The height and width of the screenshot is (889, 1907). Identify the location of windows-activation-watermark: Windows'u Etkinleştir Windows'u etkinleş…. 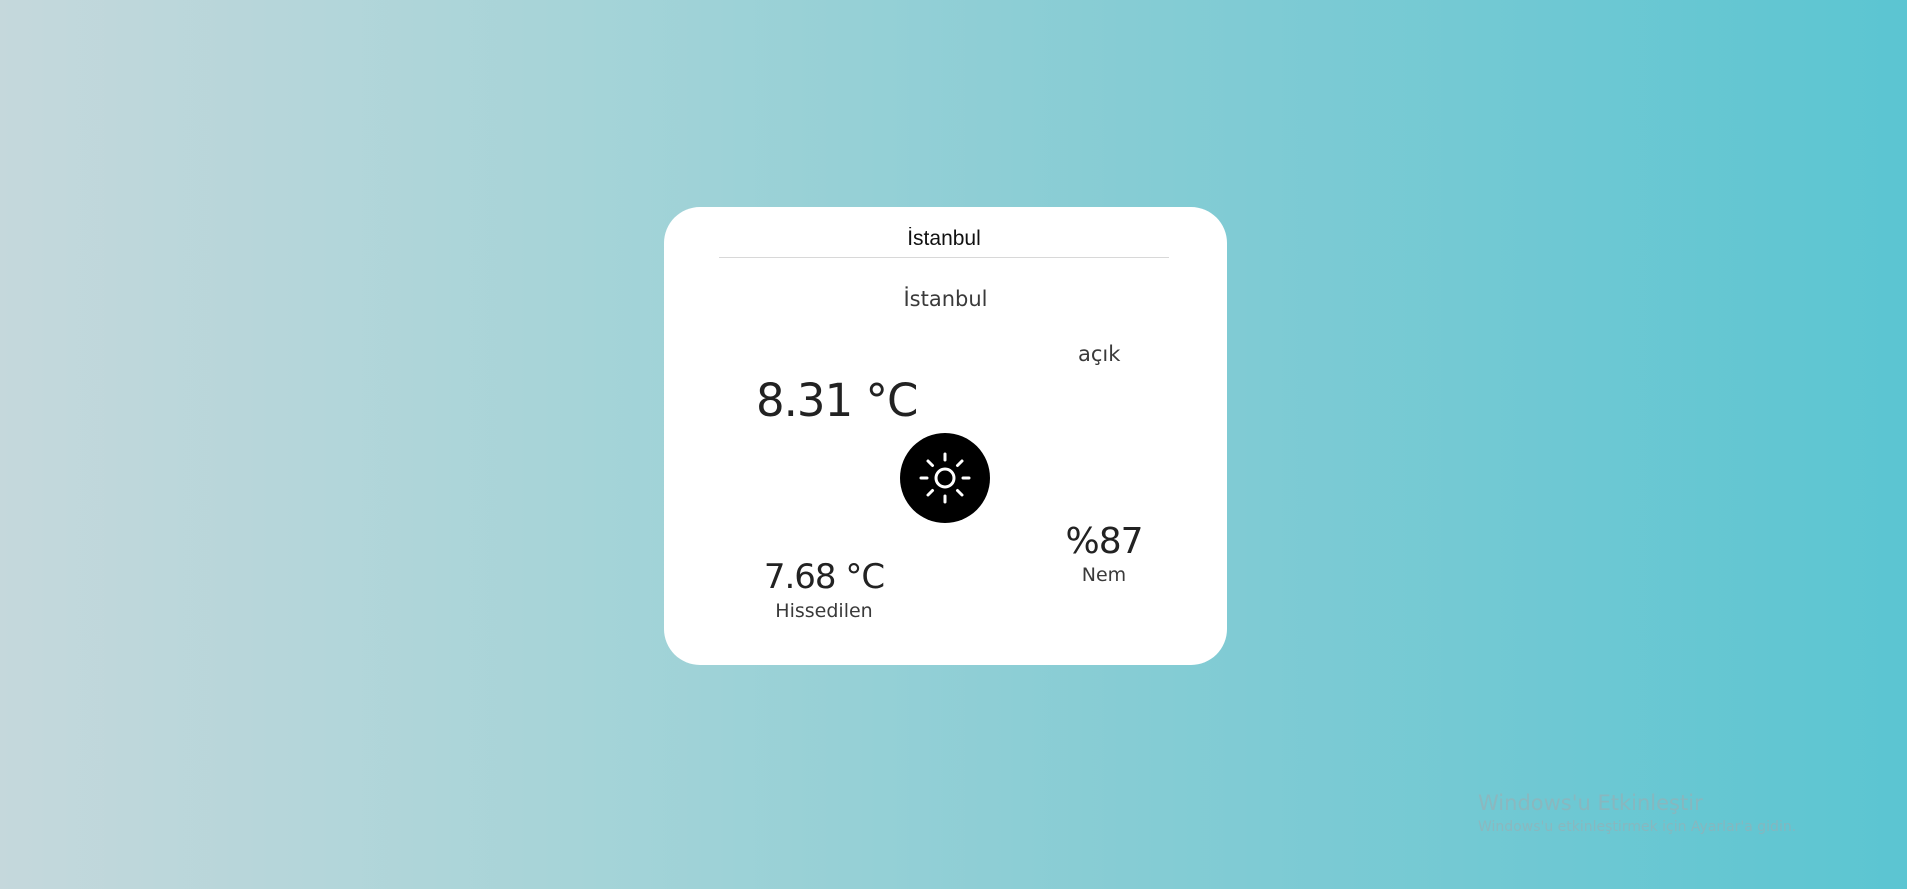
(1637, 814).